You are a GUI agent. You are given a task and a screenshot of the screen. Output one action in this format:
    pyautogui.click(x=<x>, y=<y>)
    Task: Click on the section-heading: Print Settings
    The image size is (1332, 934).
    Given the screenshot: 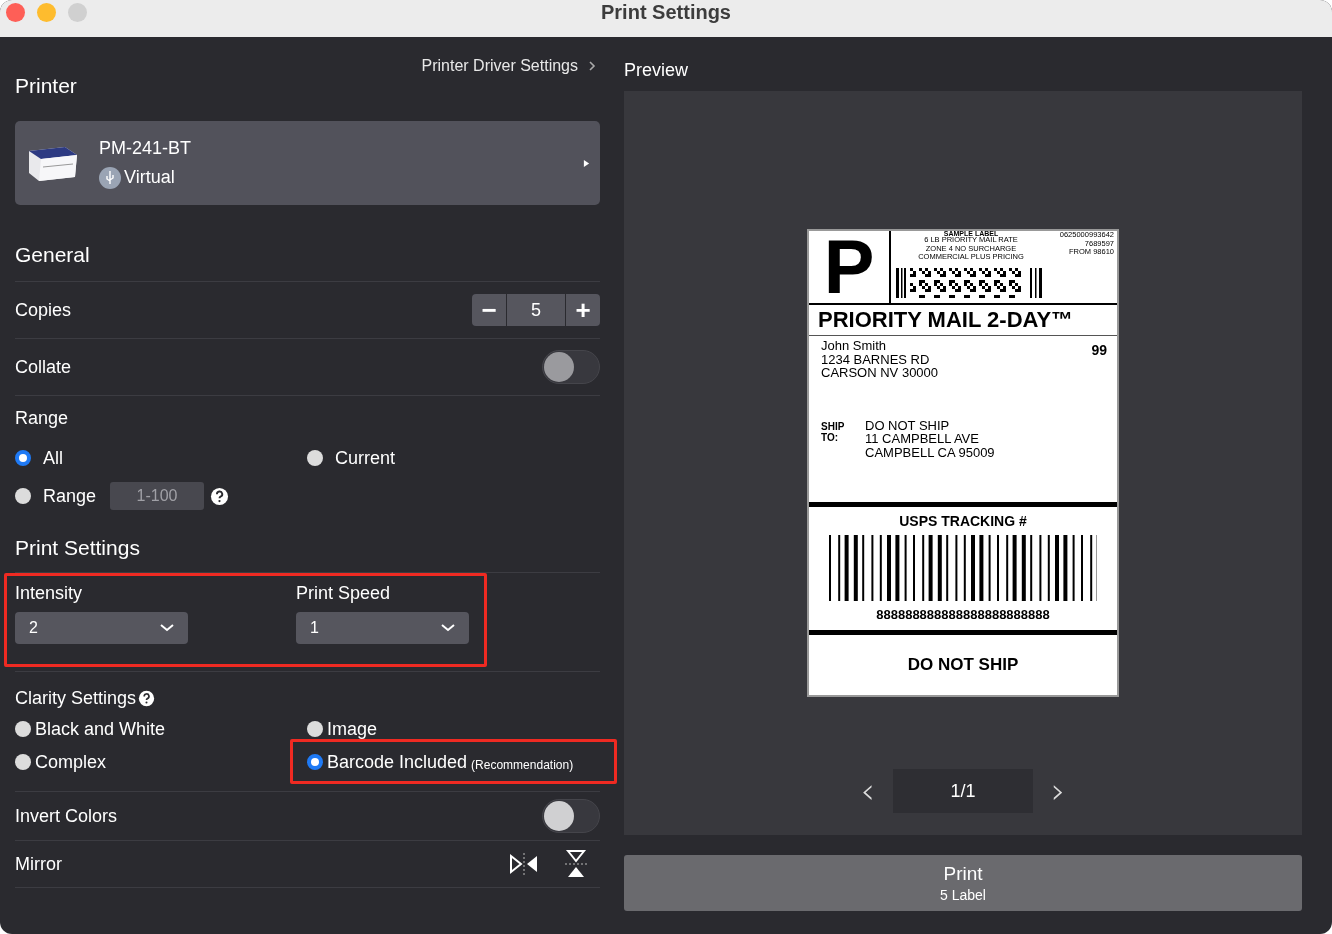 What is the action you would take?
    pyautogui.click(x=77, y=548)
    